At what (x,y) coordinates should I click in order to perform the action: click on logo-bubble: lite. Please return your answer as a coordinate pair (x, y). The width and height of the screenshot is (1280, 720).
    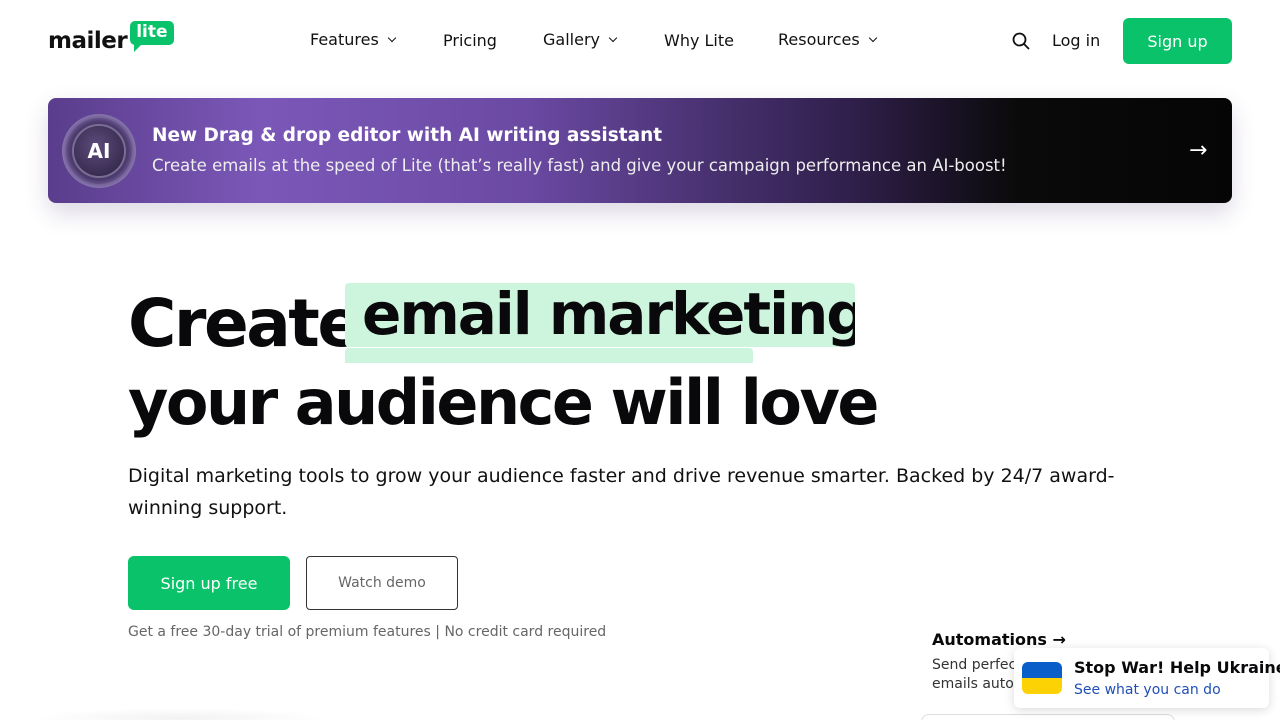
    Looking at the image, I should click on (152, 36).